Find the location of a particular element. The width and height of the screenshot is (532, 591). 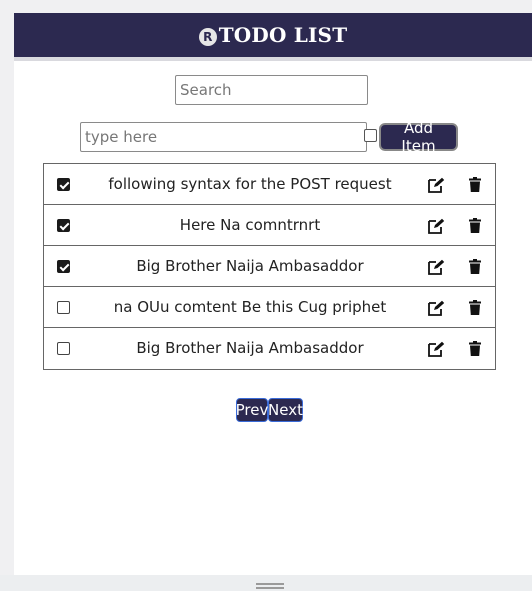

todo-row: na OUu comtent Be this Cug priphet is located at coordinates (269, 307).